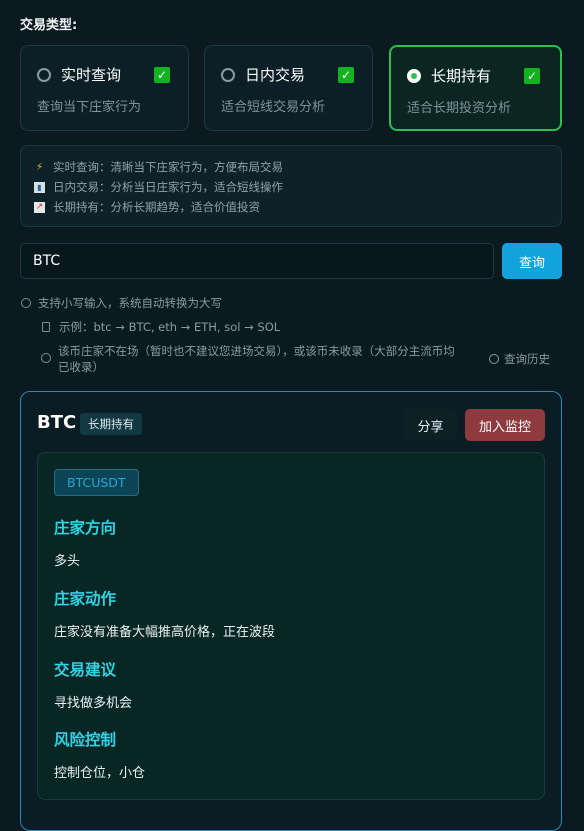 This screenshot has height=831, width=584. I want to click on section-body: 庄家没有准备大幅推高价格，正在波段, so click(165, 632).